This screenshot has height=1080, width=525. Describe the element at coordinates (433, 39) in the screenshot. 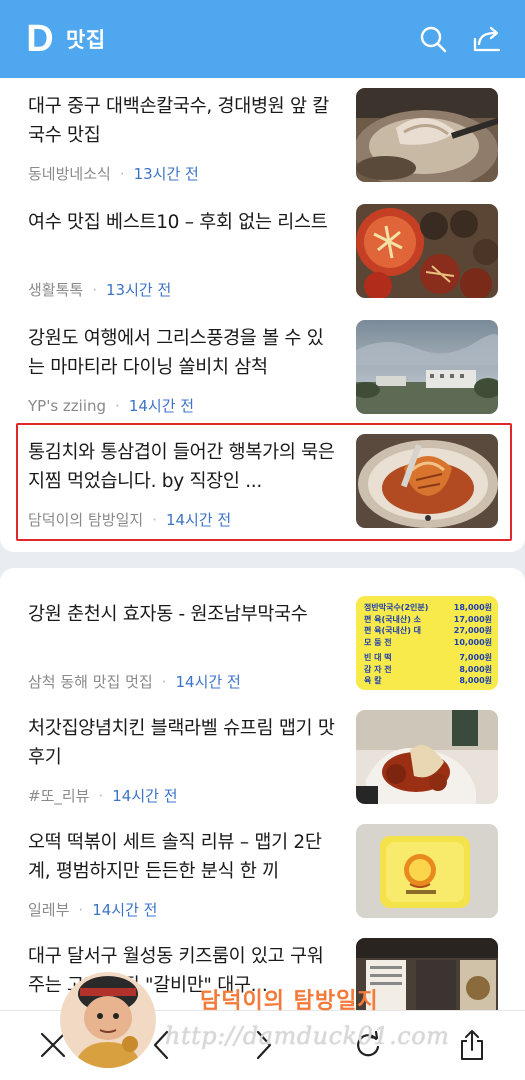

I see `search-icon` at that location.